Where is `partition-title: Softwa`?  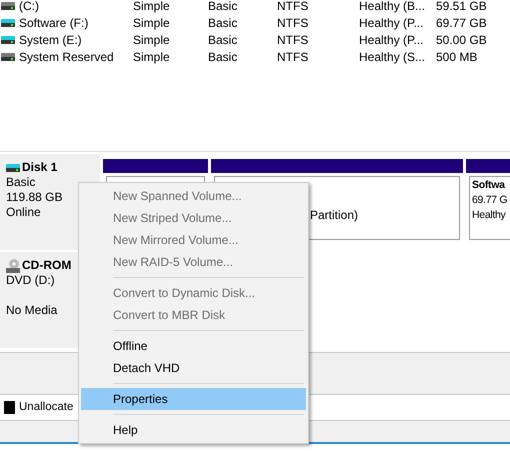 partition-title: Softwa is located at coordinates (489, 185).